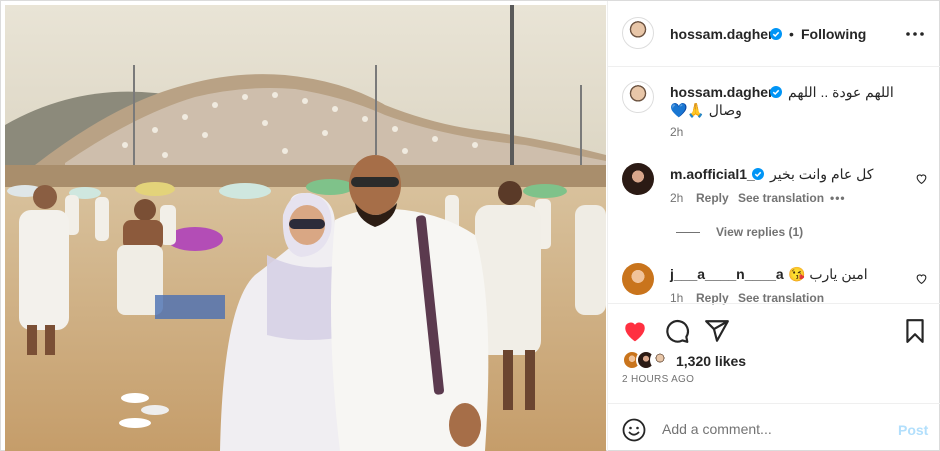 The width and height of the screenshot is (940, 451). Describe the element at coordinates (822, 174) in the screenshot. I see `comment-text: كل عام وانت بخير` at that location.